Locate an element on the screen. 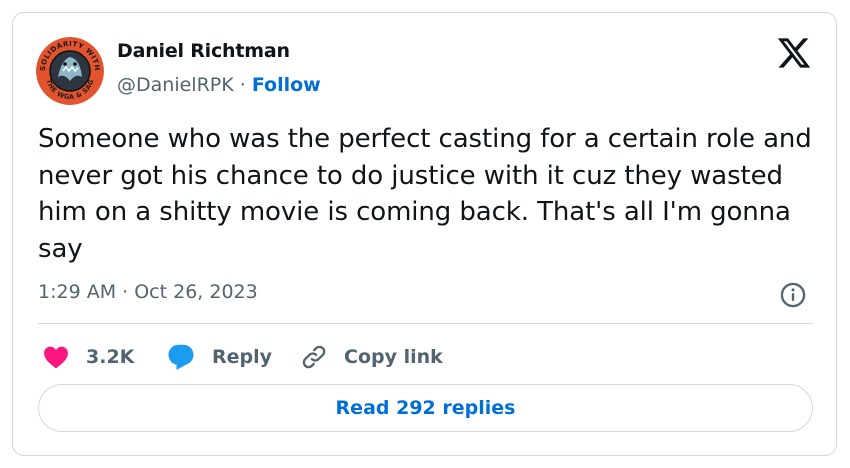 The image size is (850, 468). info-icon is located at coordinates (793, 295).